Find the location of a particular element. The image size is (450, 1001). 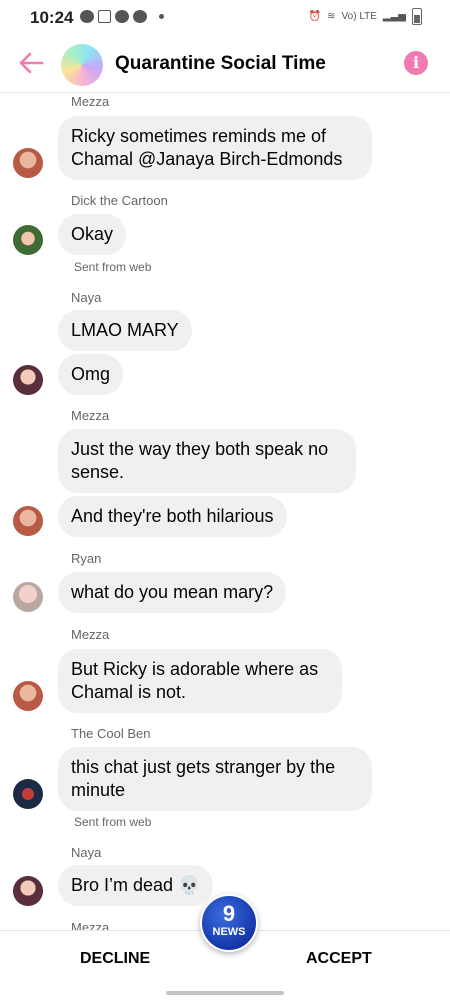

more-notifications-icon is located at coordinates (161, 16).